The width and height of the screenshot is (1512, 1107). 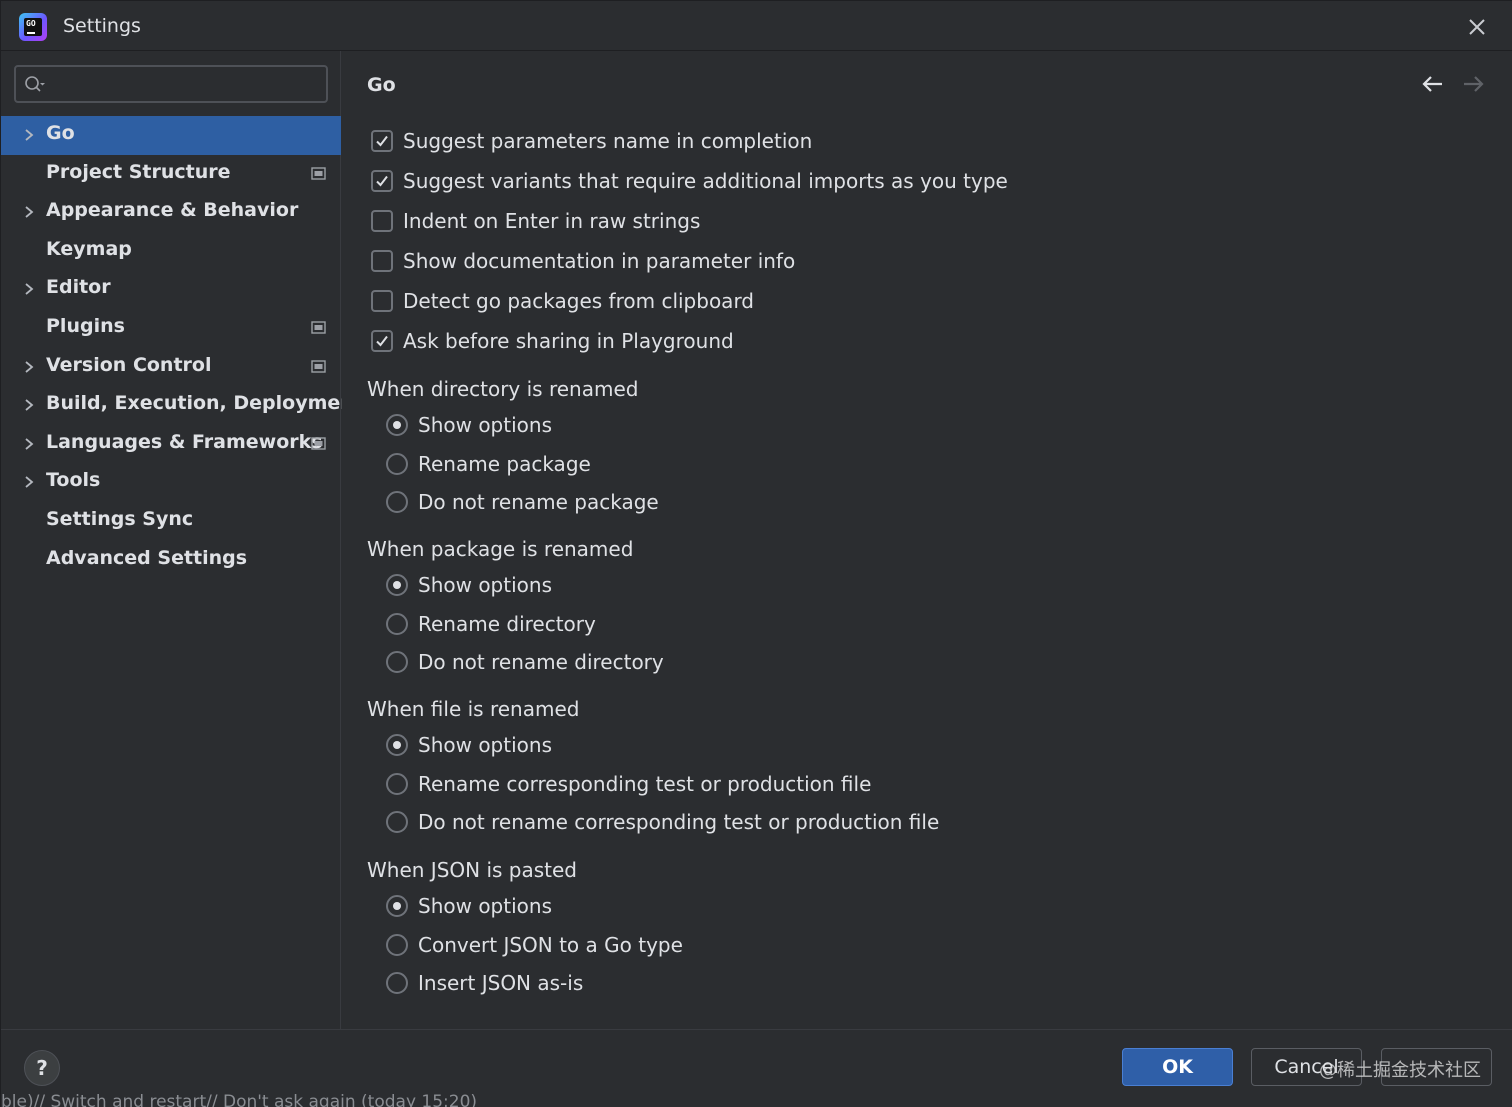 I want to click on ok-button: OK, so click(x=1177, y=1067).